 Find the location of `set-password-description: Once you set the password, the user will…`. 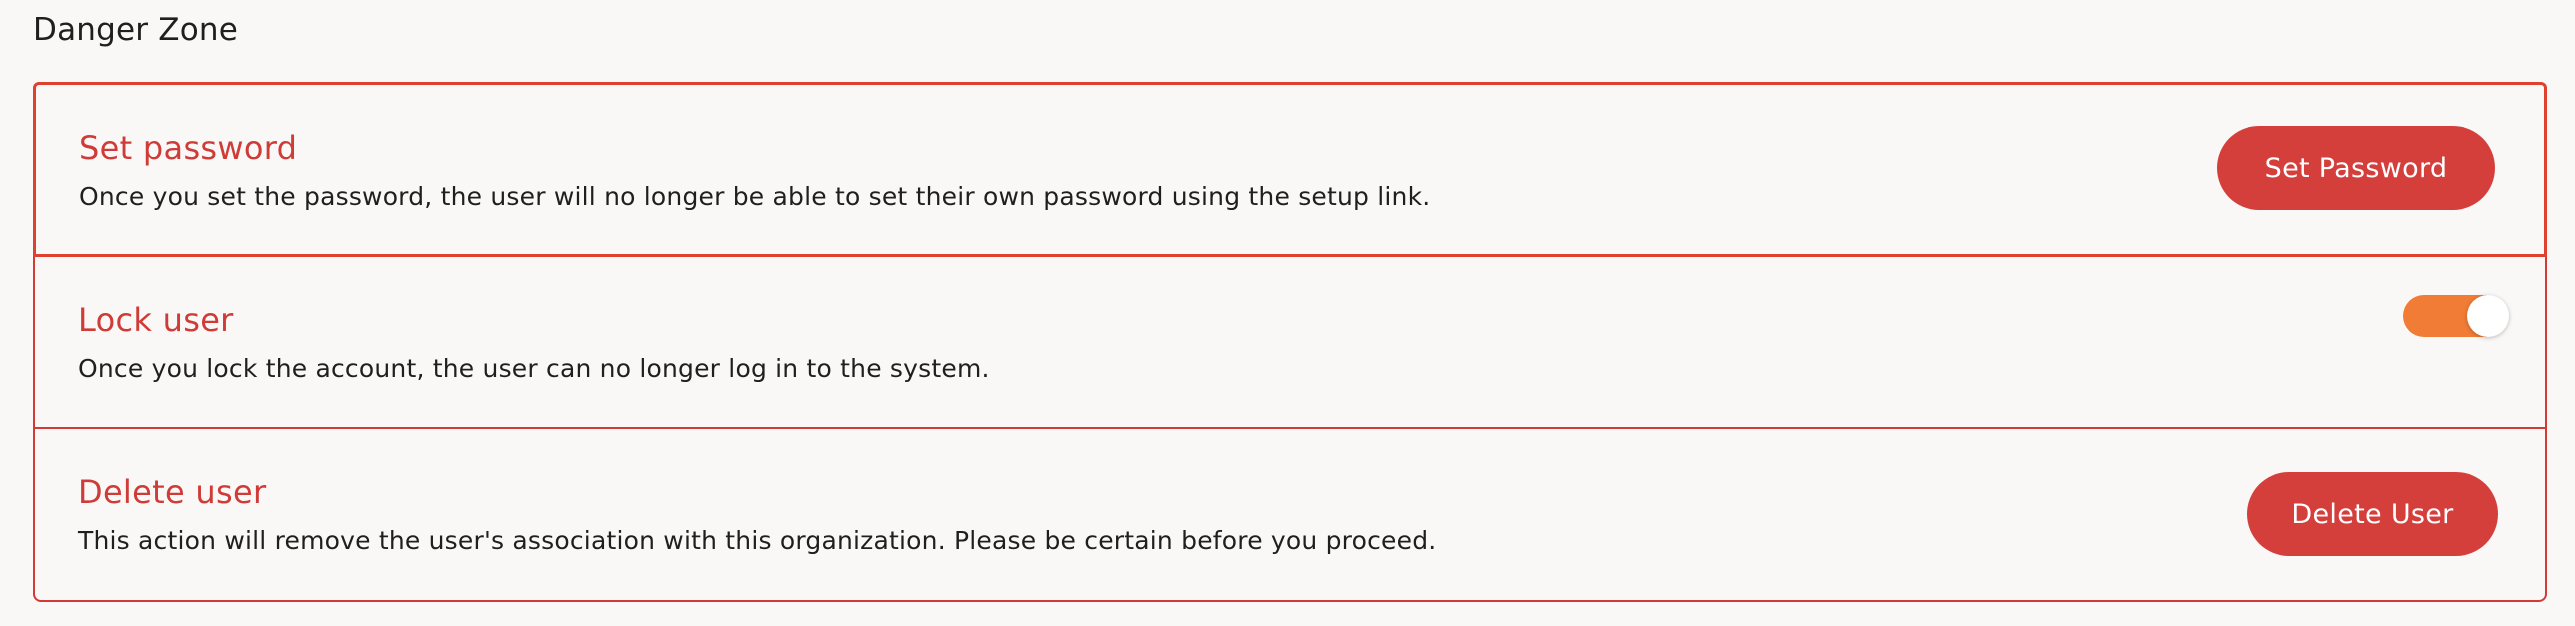

set-password-description: Once you set the password, the user will… is located at coordinates (755, 196).